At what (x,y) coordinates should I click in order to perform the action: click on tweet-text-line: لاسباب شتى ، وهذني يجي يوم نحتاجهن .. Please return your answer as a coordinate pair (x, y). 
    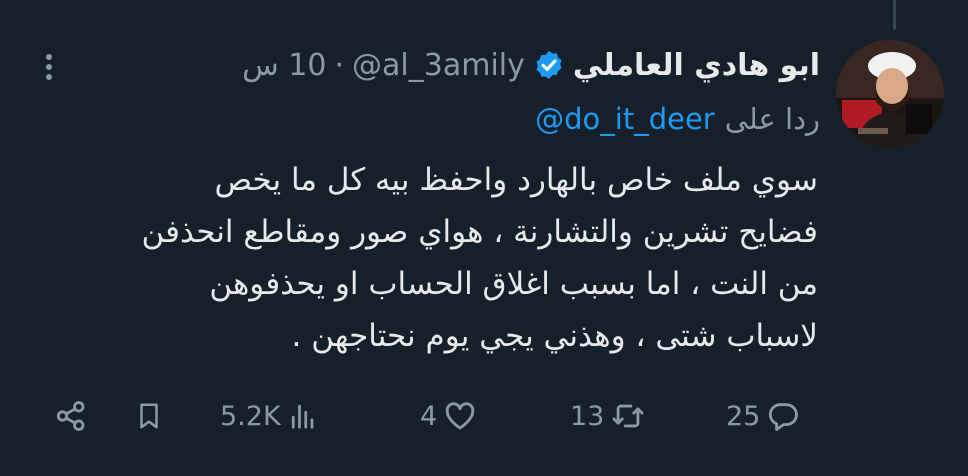
    Looking at the image, I should click on (554, 336).